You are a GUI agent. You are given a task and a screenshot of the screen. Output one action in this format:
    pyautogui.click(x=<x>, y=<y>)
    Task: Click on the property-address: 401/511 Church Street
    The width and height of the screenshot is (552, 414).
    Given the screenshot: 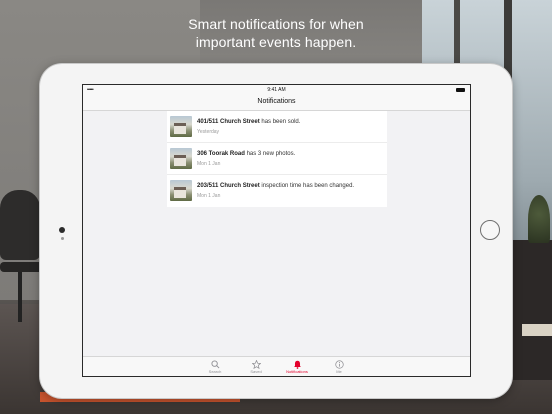 What is the action you would take?
    pyautogui.click(x=228, y=122)
    